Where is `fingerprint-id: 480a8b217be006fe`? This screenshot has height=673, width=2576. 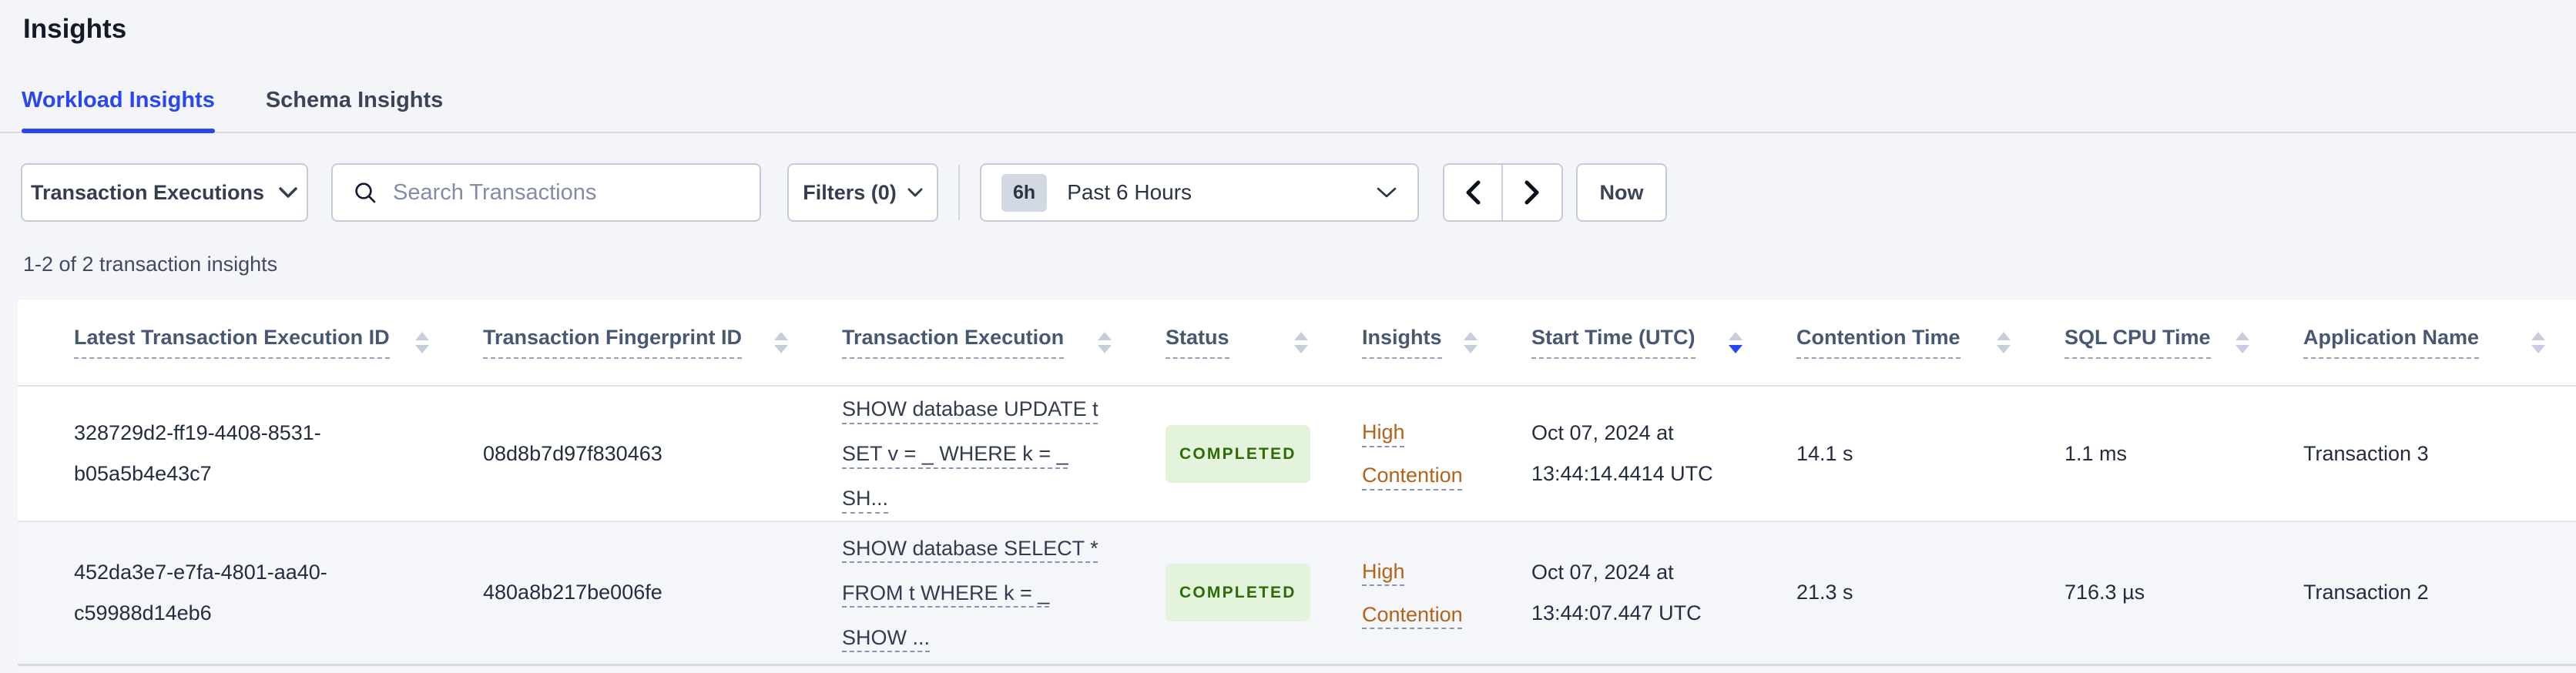
fingerprint-id: 480a8b217be006fe is located at coordinates (572, 593).